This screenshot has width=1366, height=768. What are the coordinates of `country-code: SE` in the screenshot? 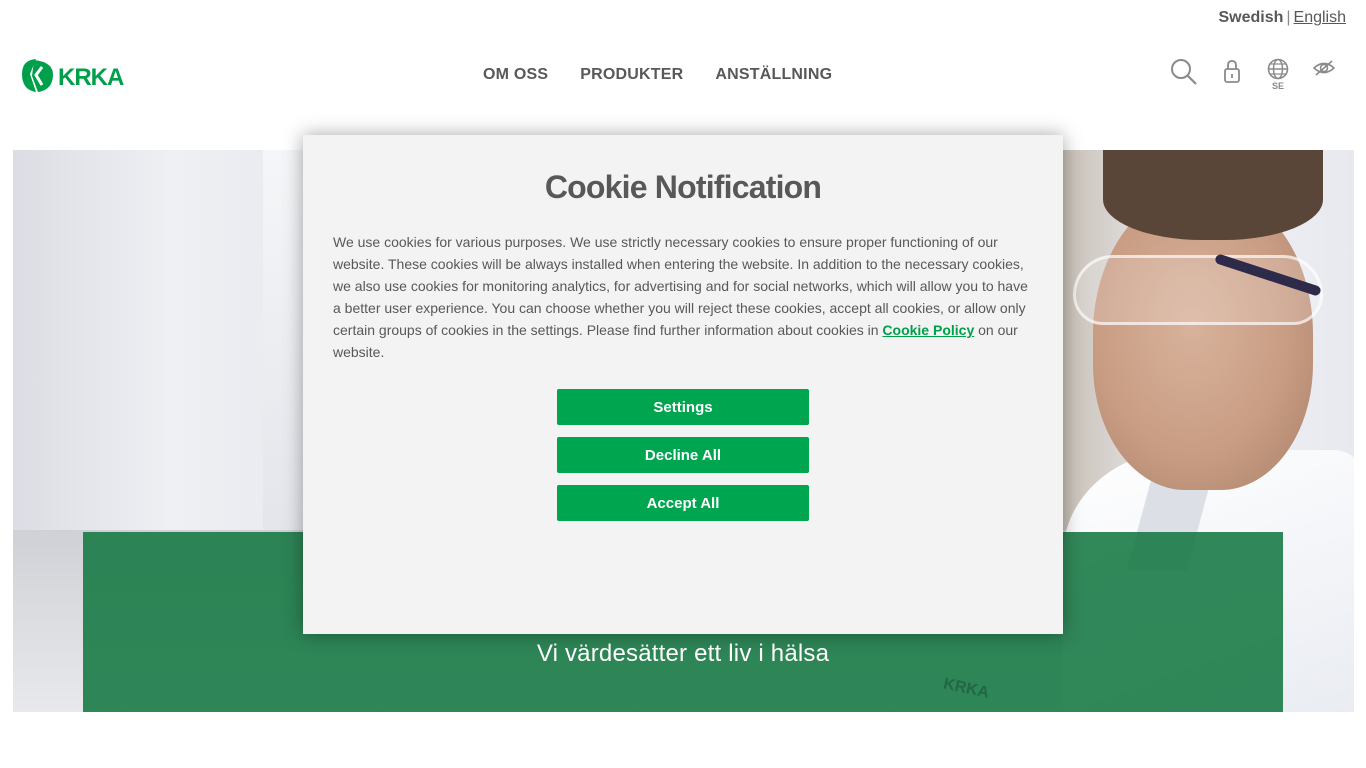 It's located at (1277, 86).